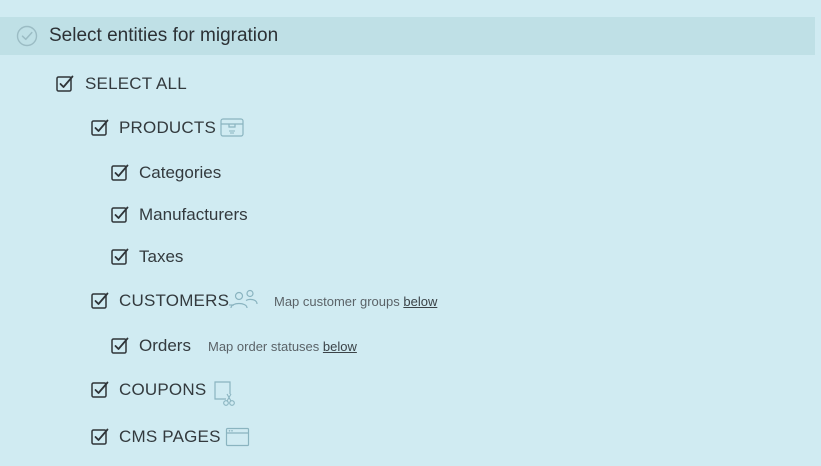 The height and width of the screenshot is (466, 821). Describe the element at coordinates (237, 437) in the screenshot. I see `browser-window-icon` at that location.